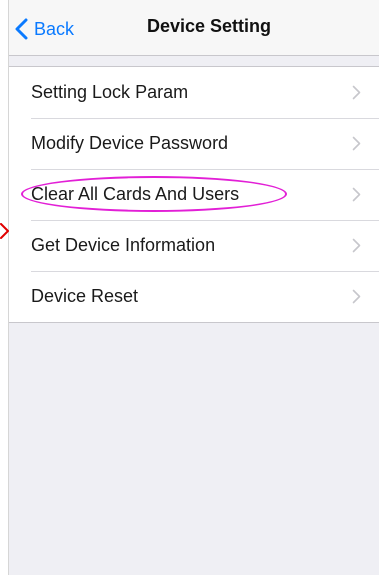 The image size is (379, 575). I want to click on menu-item-clear-all-cards-and-users: Clear All Cards And Users, so click(194, 194).